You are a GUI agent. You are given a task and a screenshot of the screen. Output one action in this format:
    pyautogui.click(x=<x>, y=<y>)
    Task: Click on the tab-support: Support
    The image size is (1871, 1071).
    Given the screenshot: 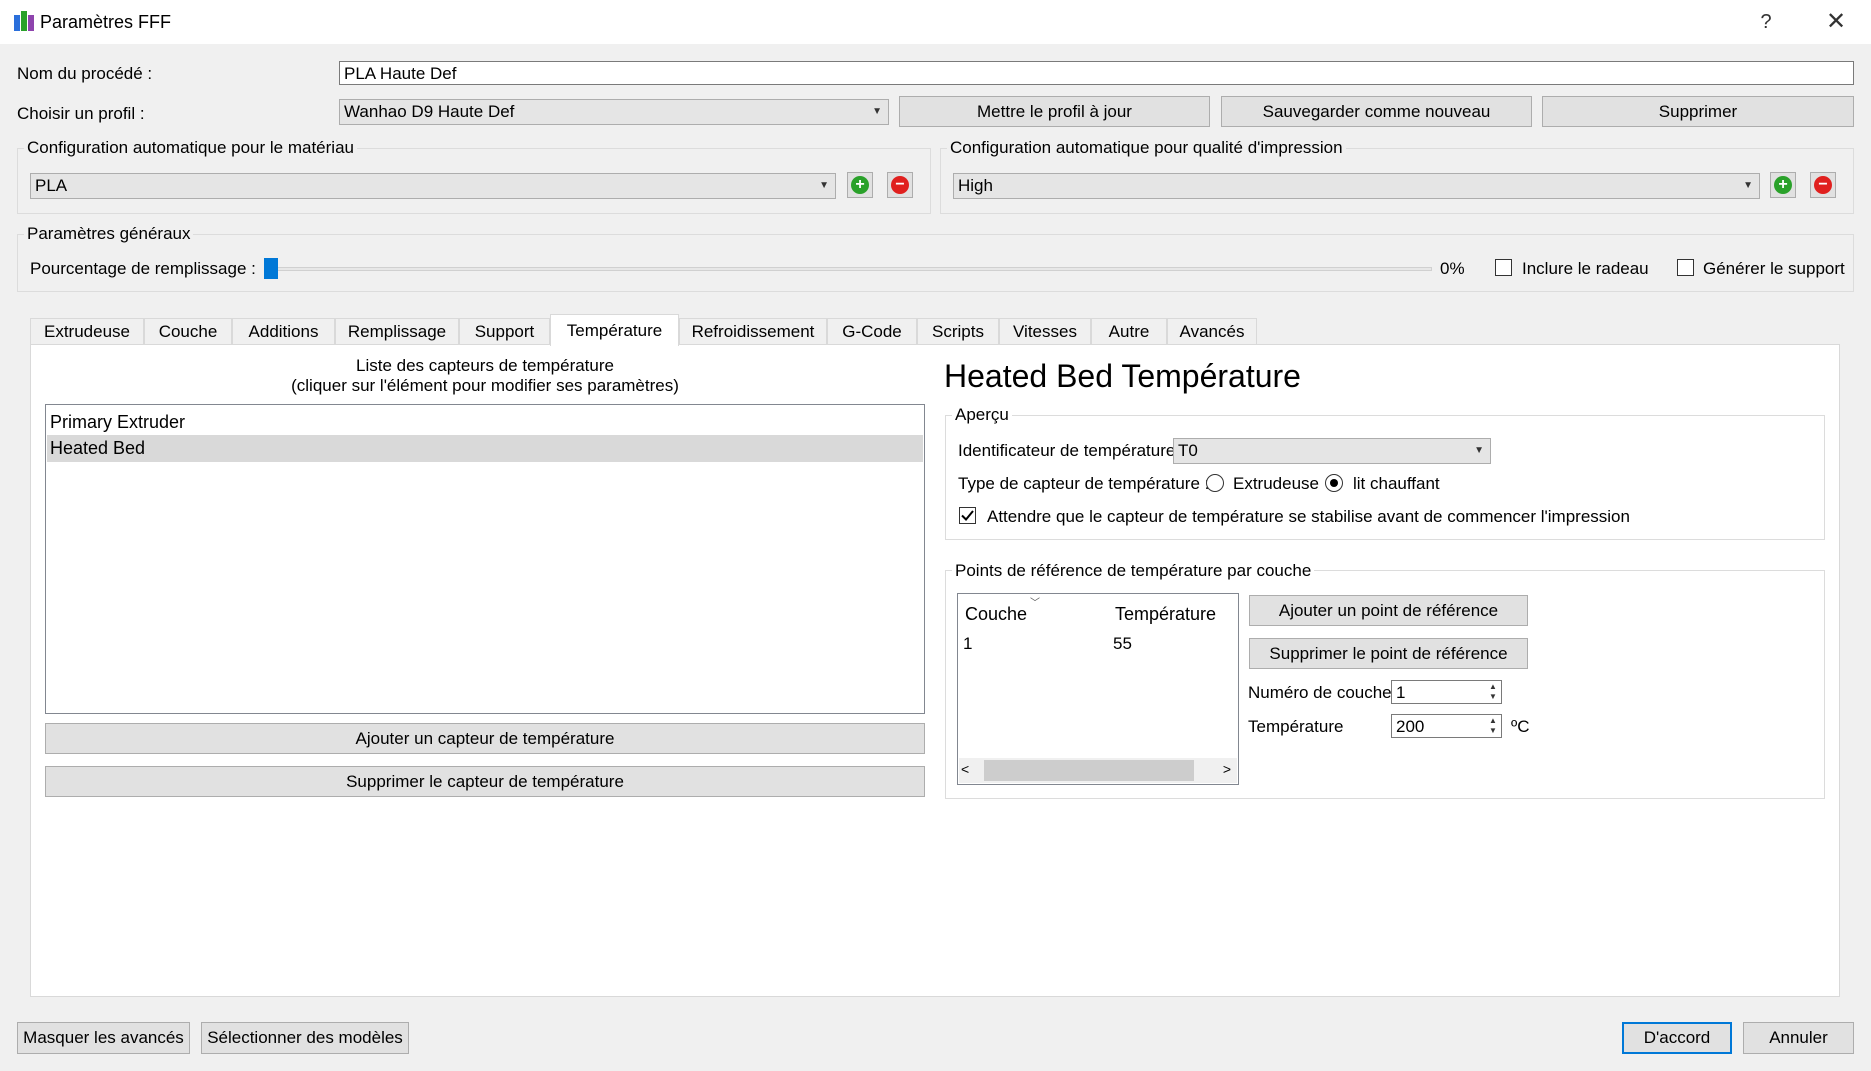 What is the action you would take?
    pyautogui.click(x=504, y=331)
    